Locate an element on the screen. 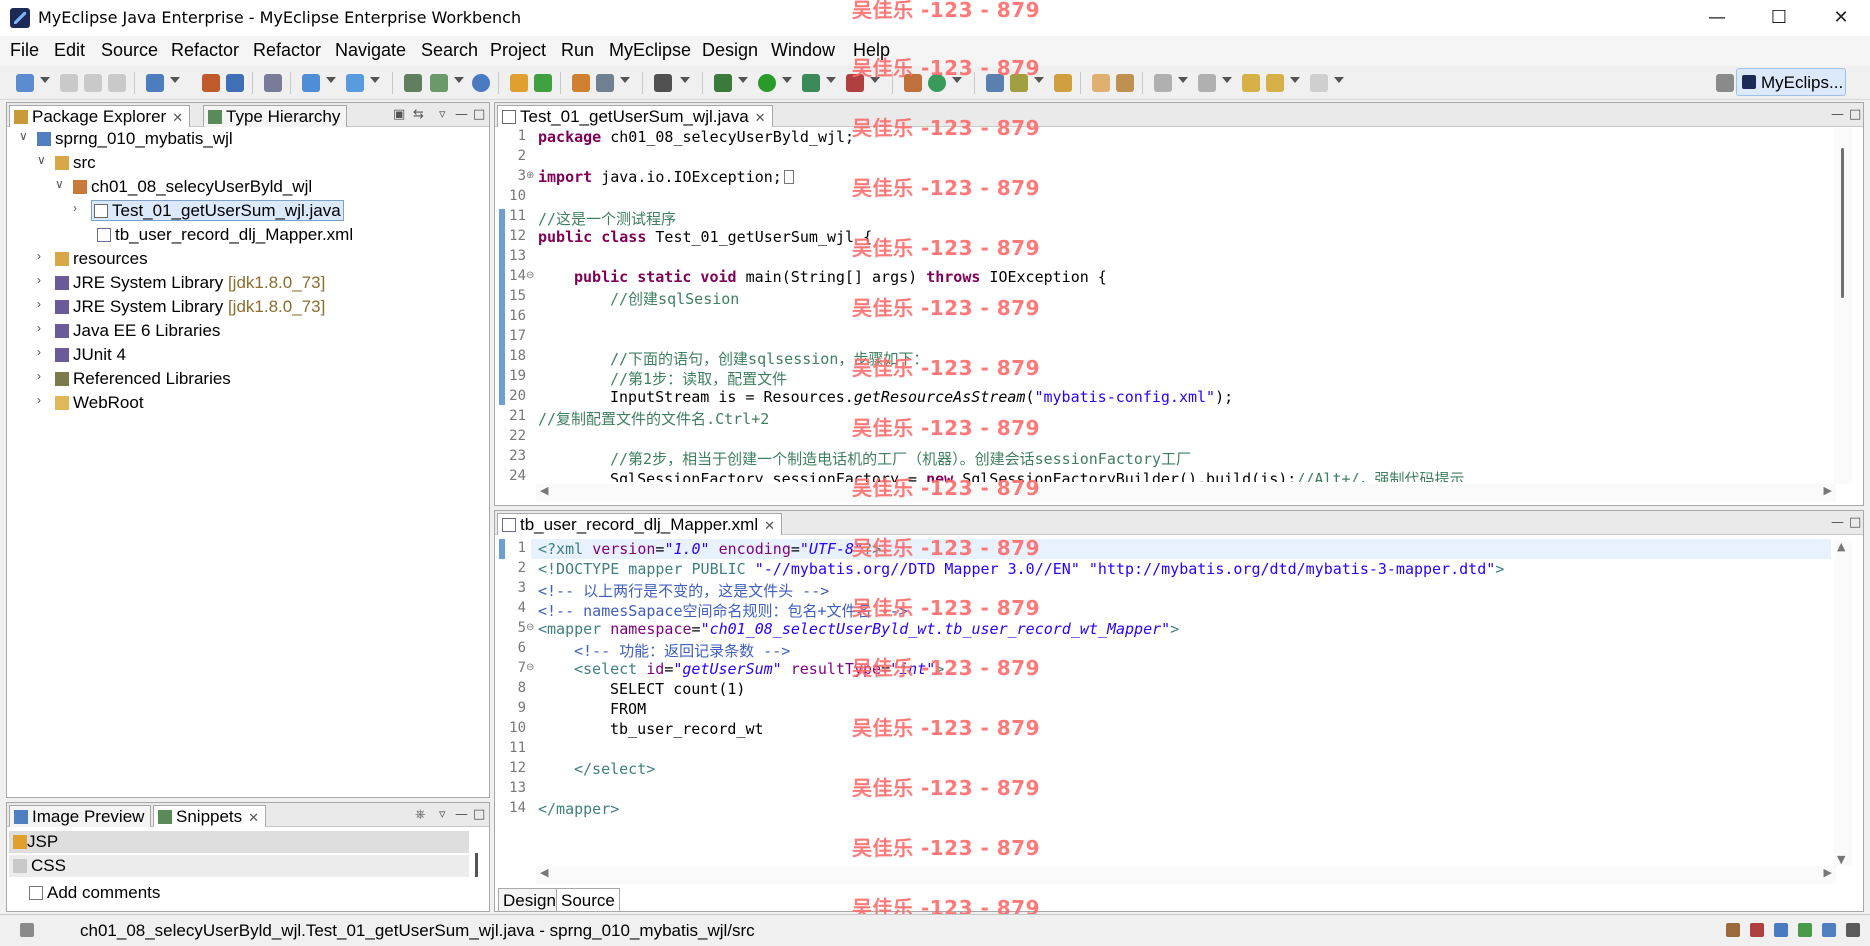  tab-java-file: Test_01_getUserSum_wjl.java ✕ is located at coordinates (635, 116).